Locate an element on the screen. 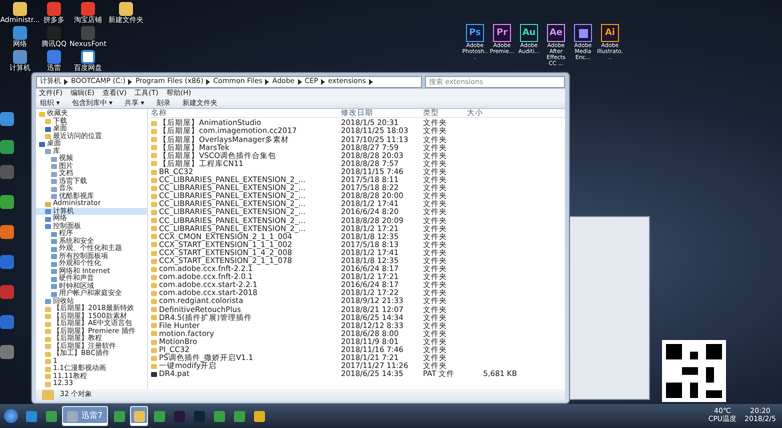  taskbar-button is located at coordinates (139, 416).